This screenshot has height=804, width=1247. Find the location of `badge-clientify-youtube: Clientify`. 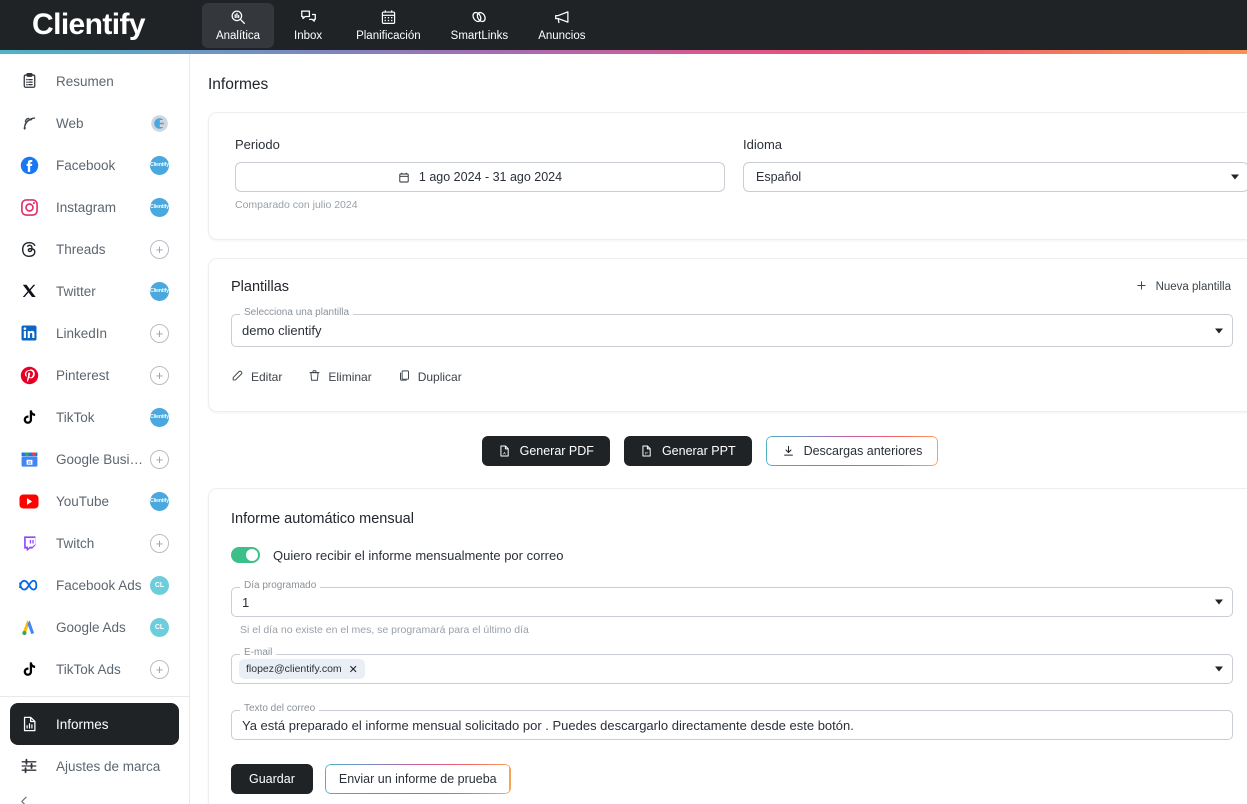

badge-clientify-youtube: Clientify is located at coordinates (159, 501).